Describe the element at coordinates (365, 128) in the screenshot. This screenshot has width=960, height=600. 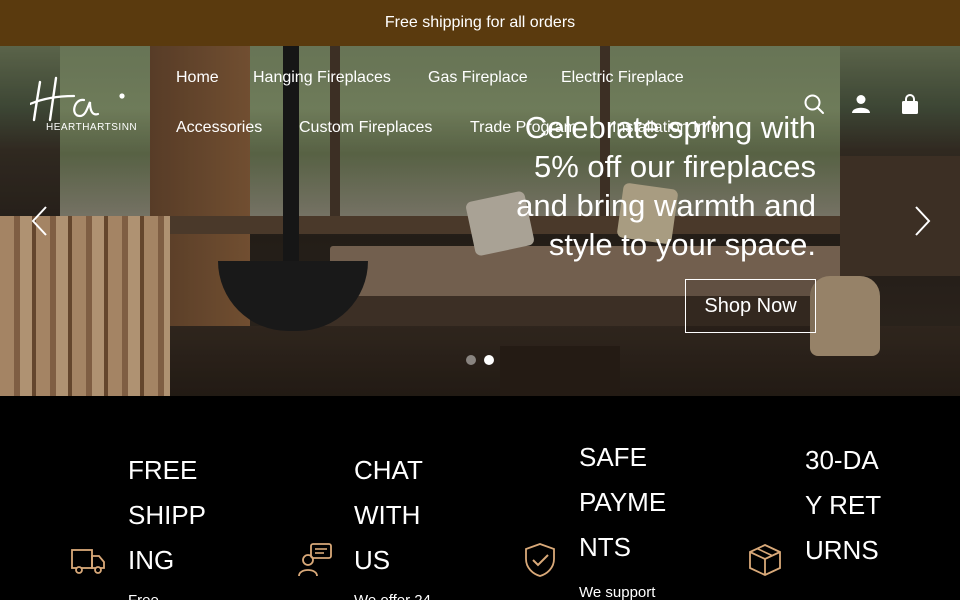
I see `nav-item-custom-fireplaces: Custom Fireplaces` at that location.